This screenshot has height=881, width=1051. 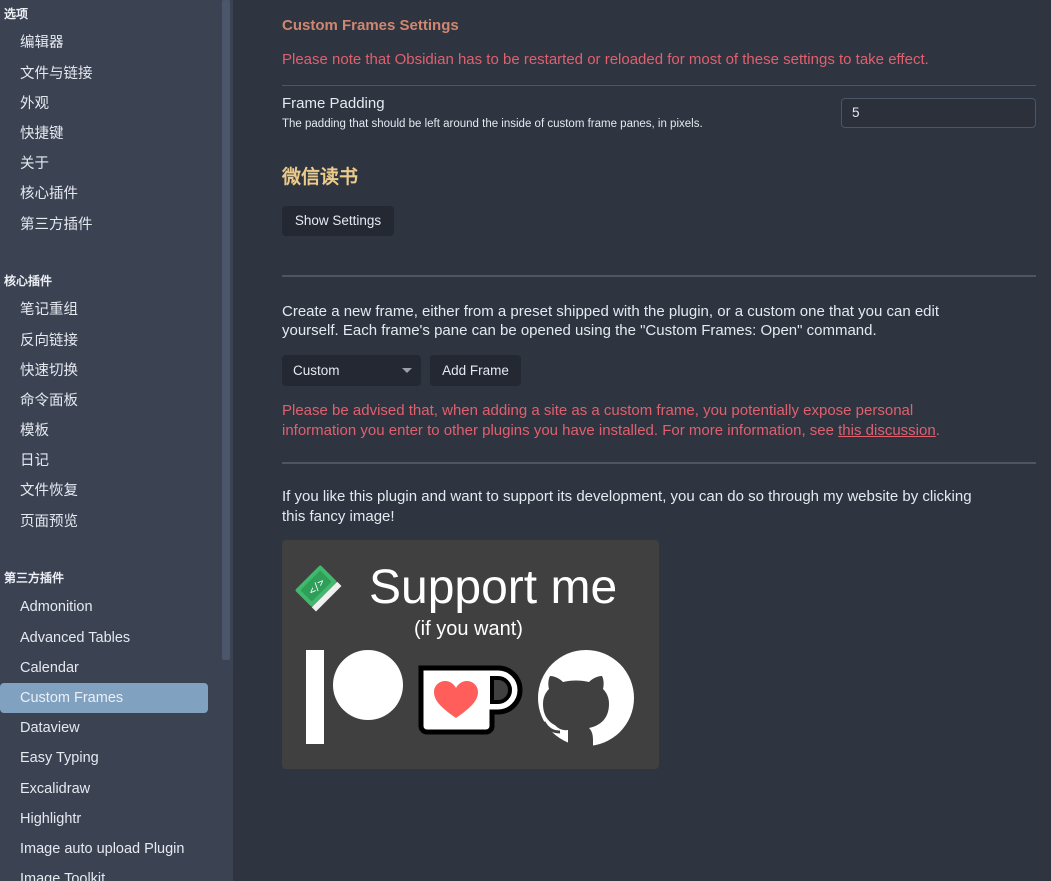 What do you see at coordinates (104, 849) in the screenshot?
I see `sidebar-item-image-auto-upload: Image auto upload Plugin` at bounding box center [104, 849].